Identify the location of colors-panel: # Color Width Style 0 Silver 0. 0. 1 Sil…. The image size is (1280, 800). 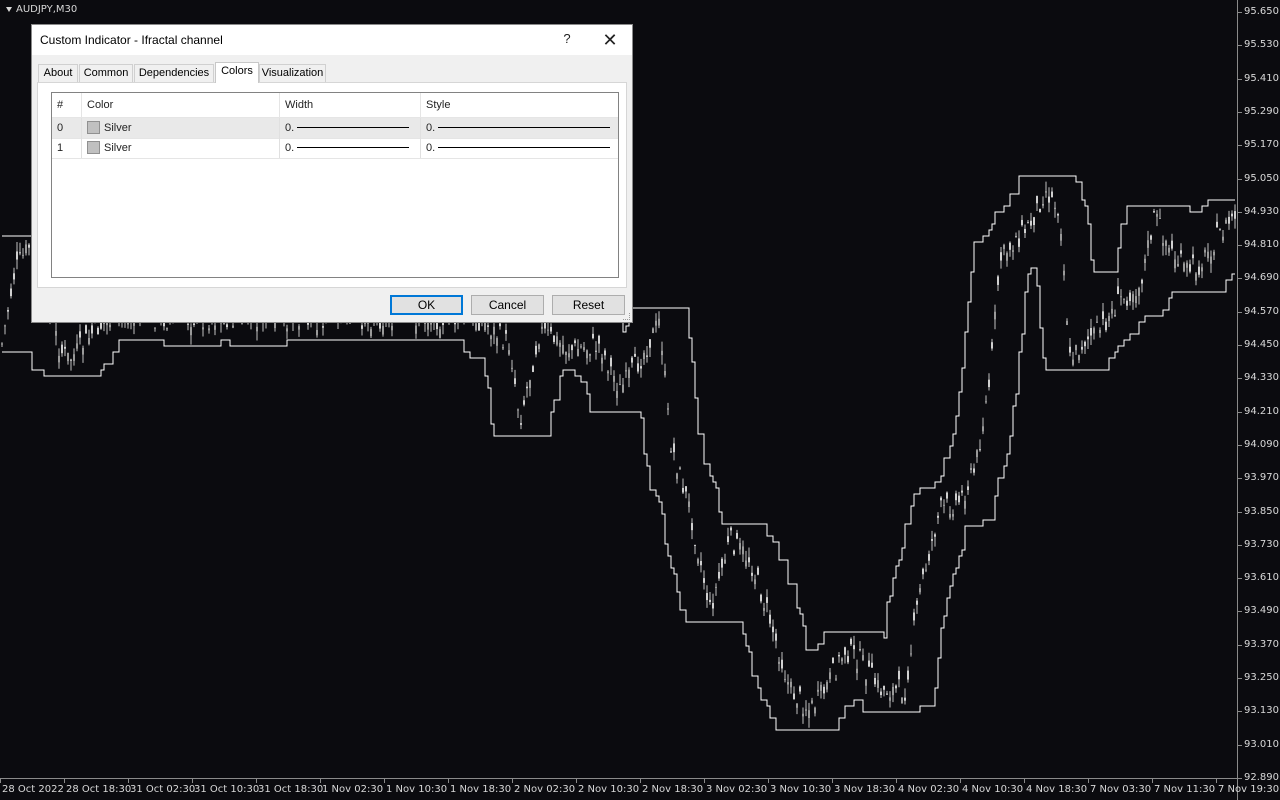
(332, 185).